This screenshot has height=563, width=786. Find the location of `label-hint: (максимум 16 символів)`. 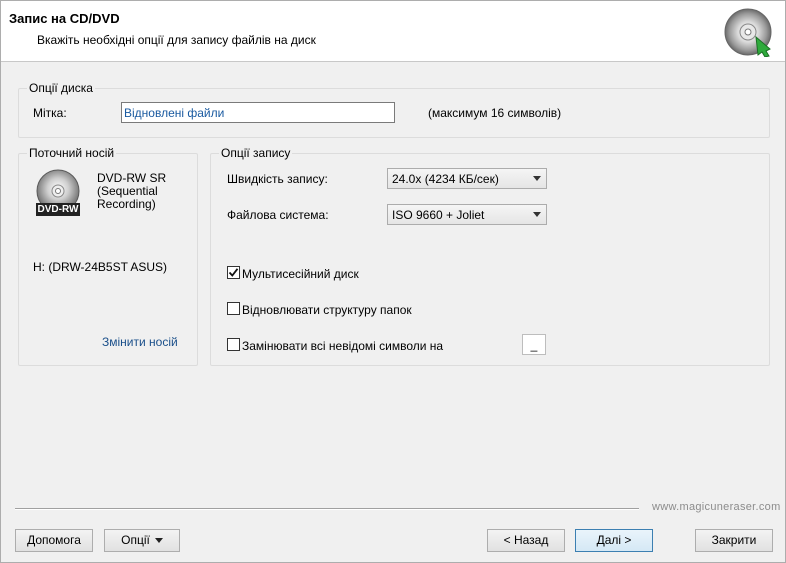

label-hint: (максимум 16 символів) is located at coordinates (495, 113).